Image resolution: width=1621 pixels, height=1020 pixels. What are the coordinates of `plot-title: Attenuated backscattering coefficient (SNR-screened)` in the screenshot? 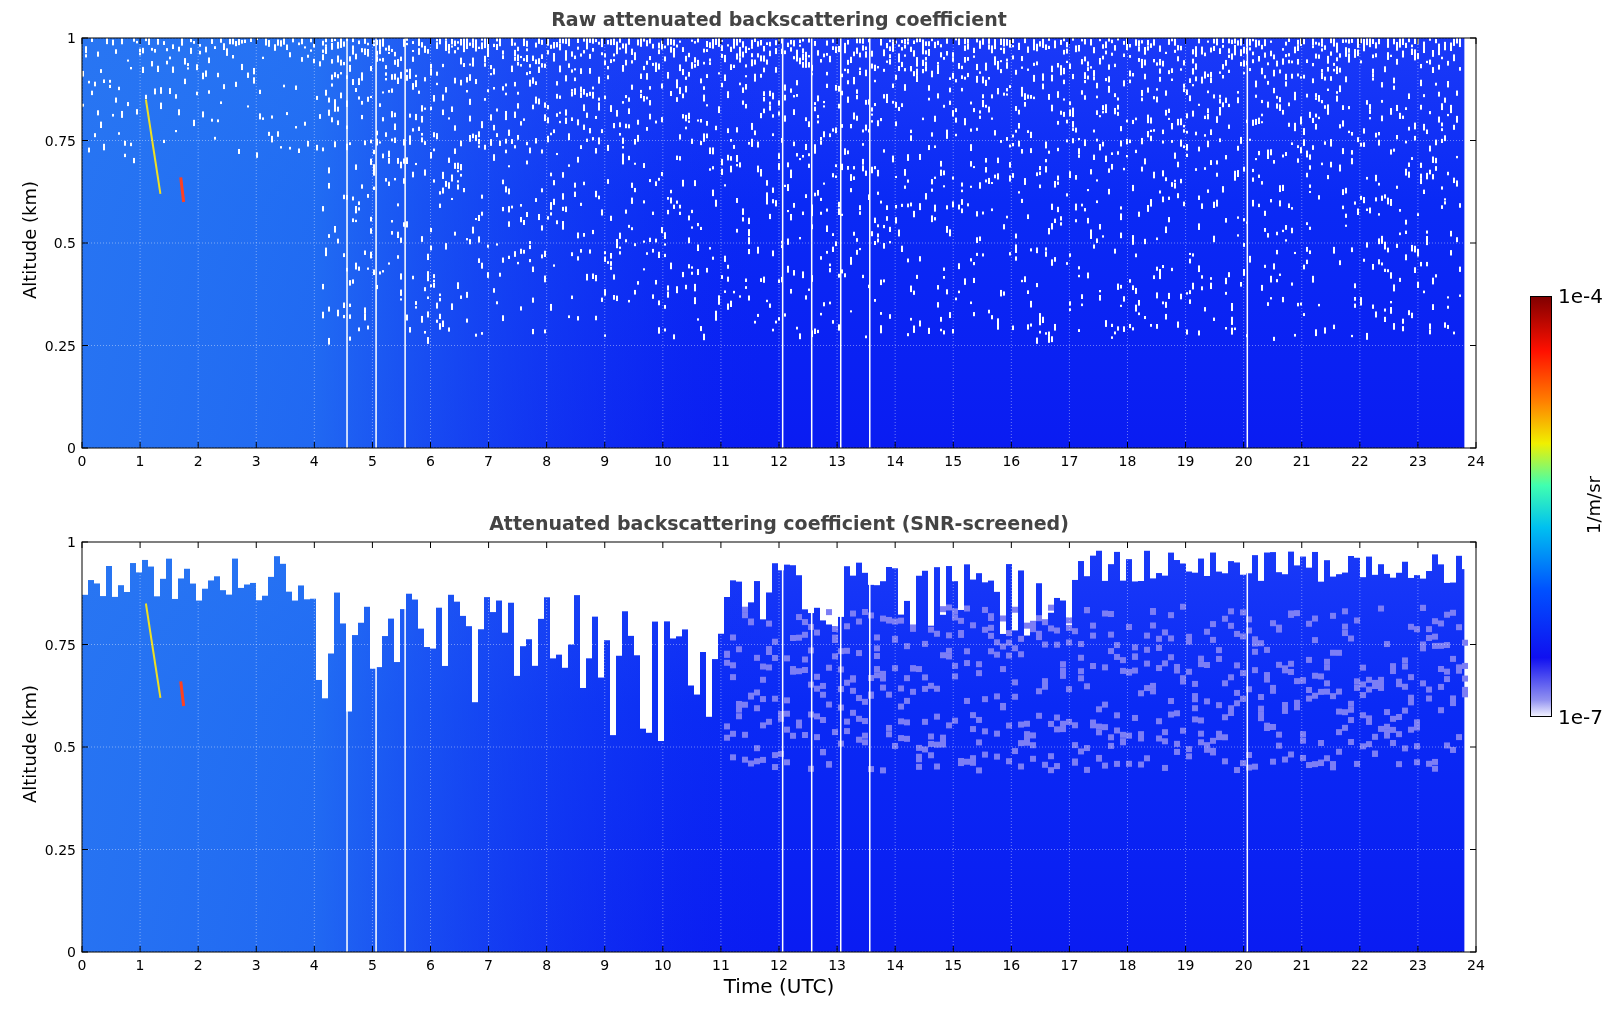 It's located at (779, 523).